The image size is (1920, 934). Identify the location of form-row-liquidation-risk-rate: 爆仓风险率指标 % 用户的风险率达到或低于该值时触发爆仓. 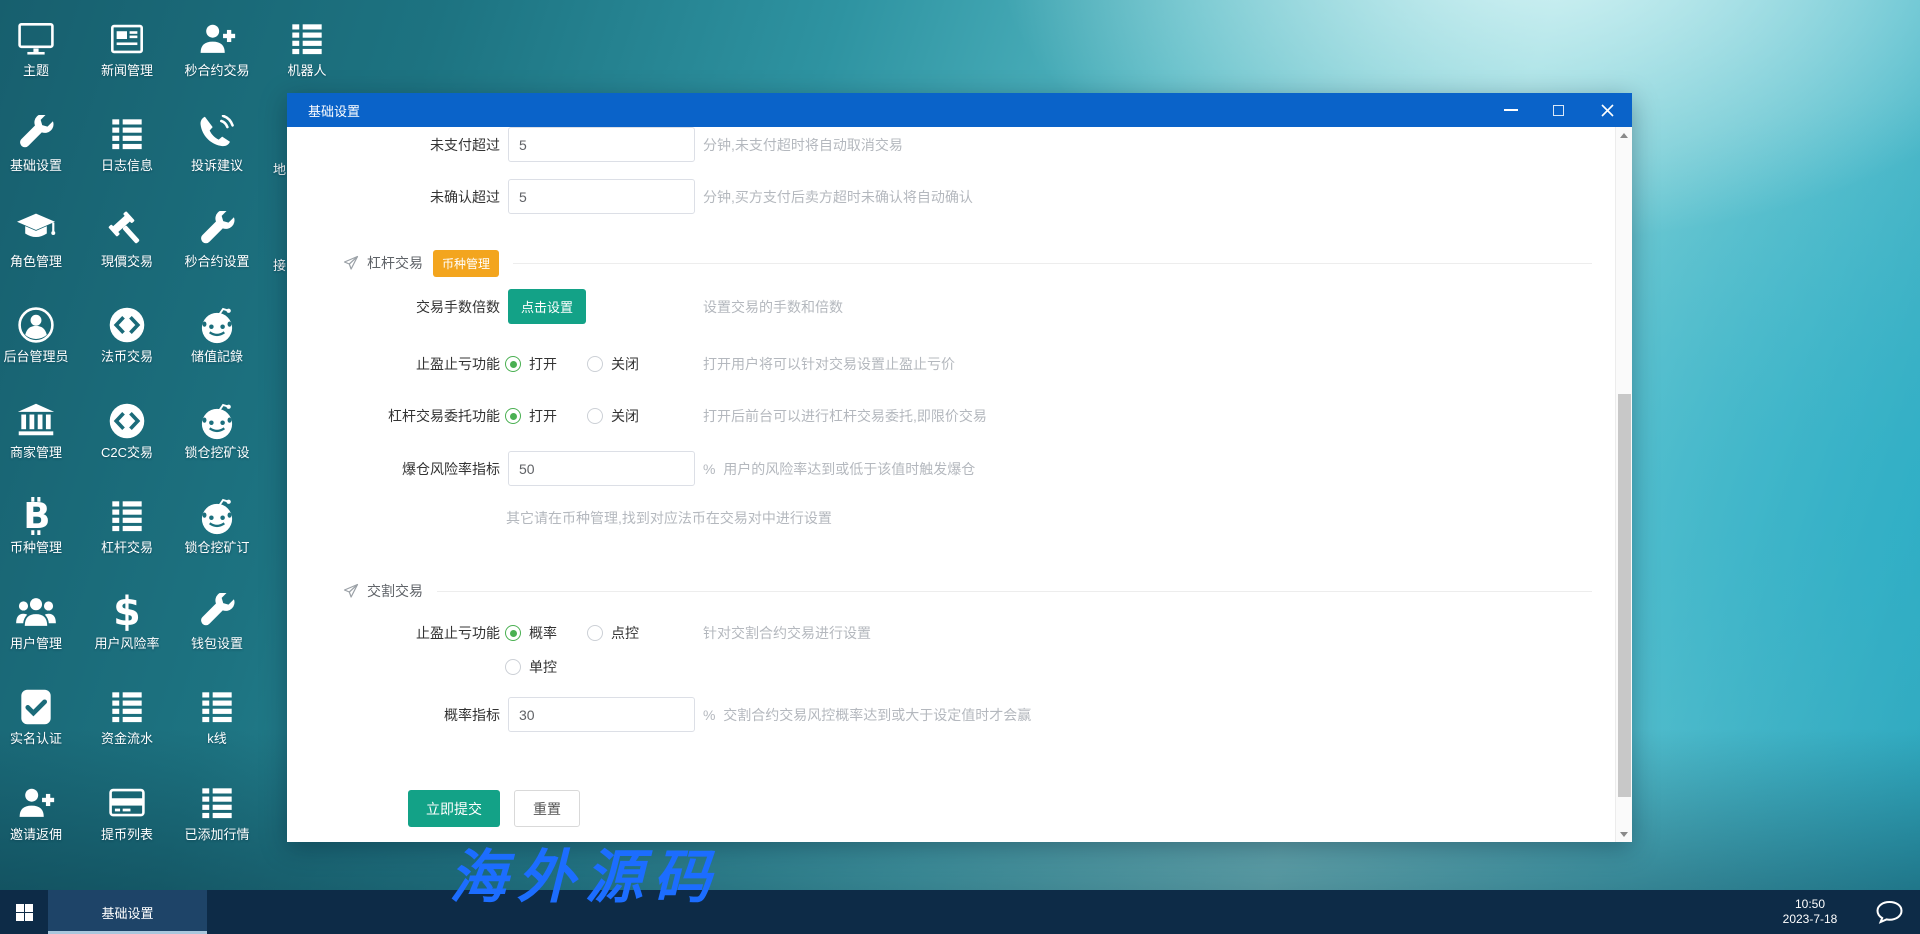
(951, 468).